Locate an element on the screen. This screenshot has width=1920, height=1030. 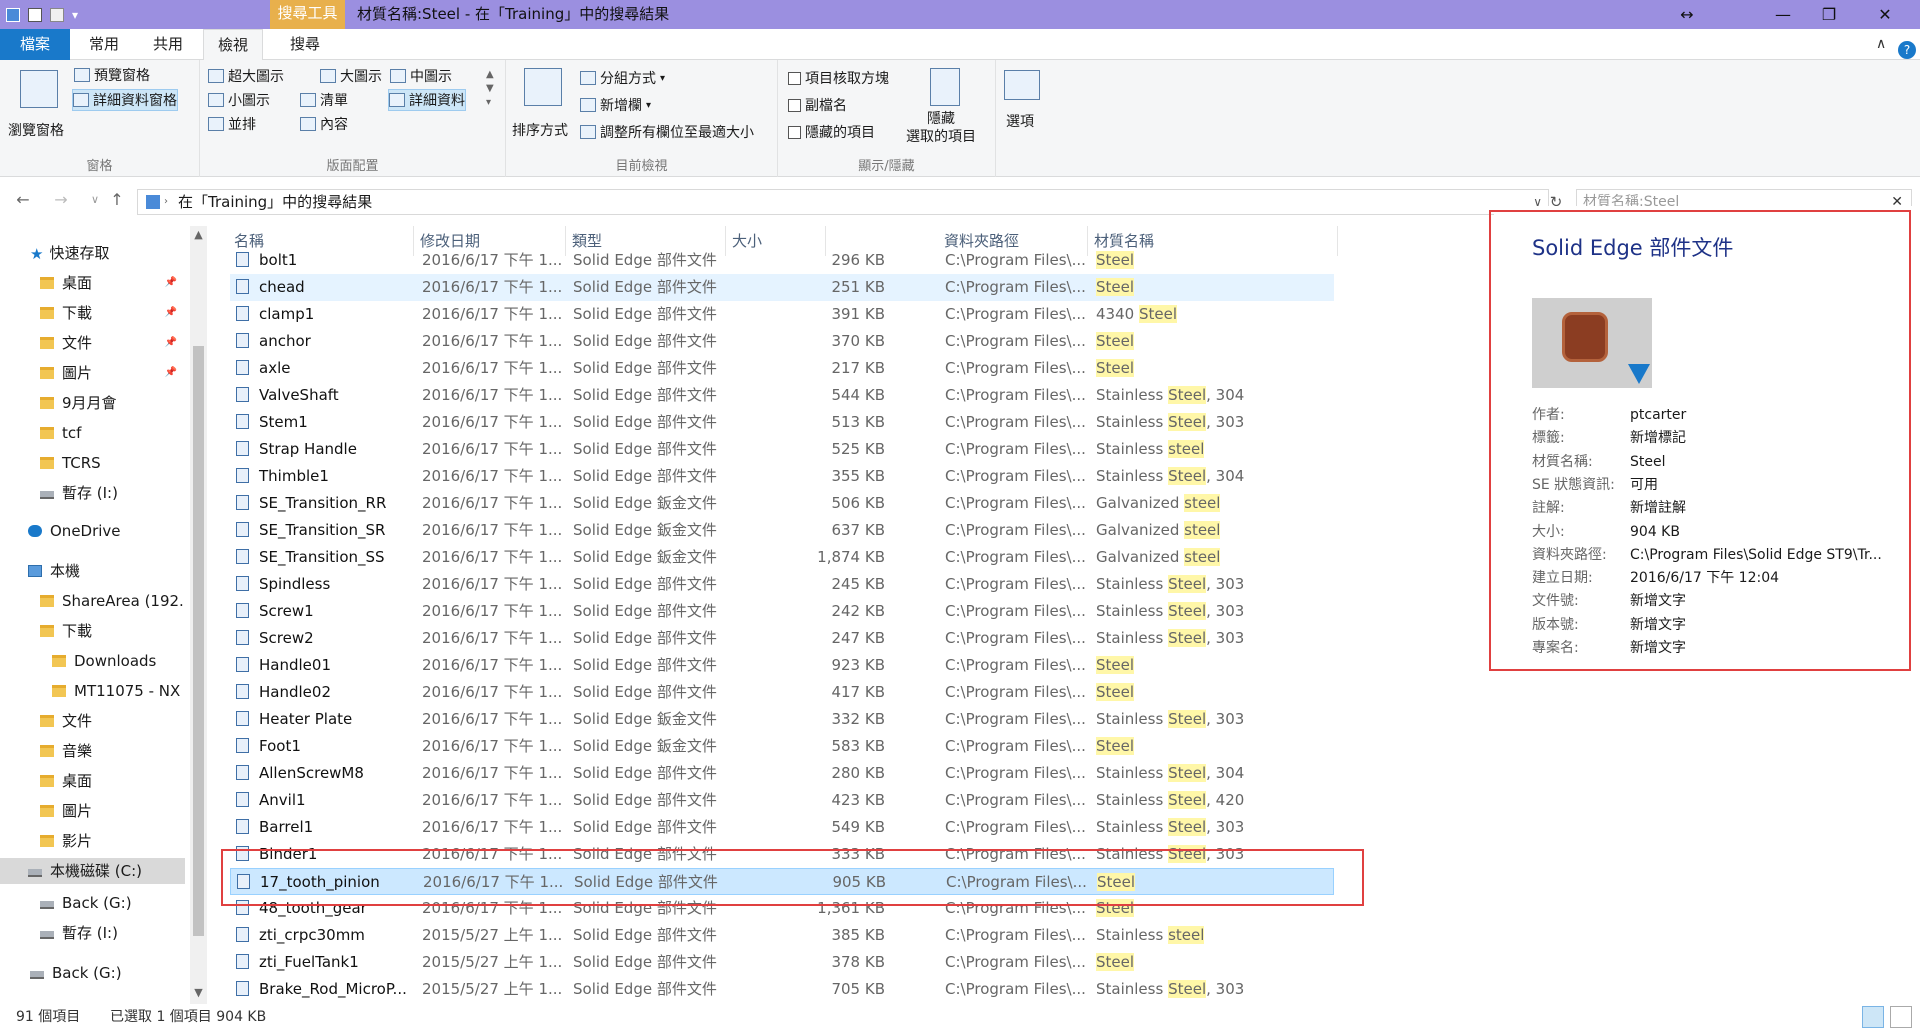
tiles-button: 並排 is located at coordinates (232, 124).